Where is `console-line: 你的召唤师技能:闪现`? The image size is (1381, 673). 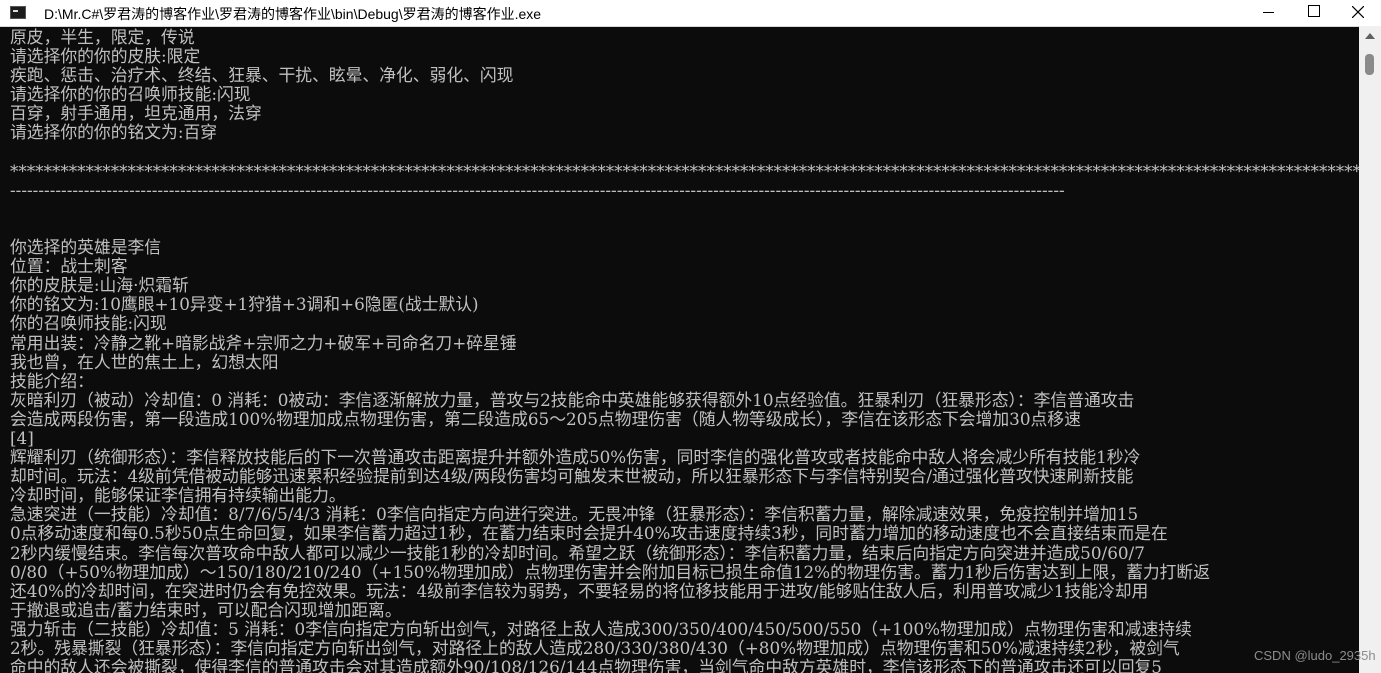 console-line: 你的召唤师技能:闪现 is located at coordinates (88, 324).